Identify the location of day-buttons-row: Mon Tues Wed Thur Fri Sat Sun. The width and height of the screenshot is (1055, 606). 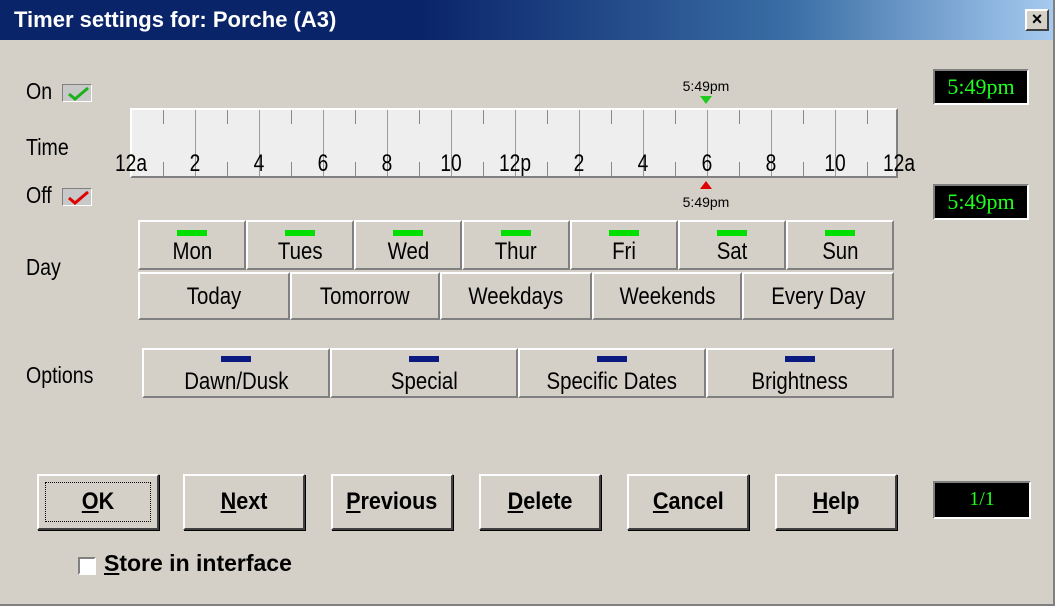
(516, 245).